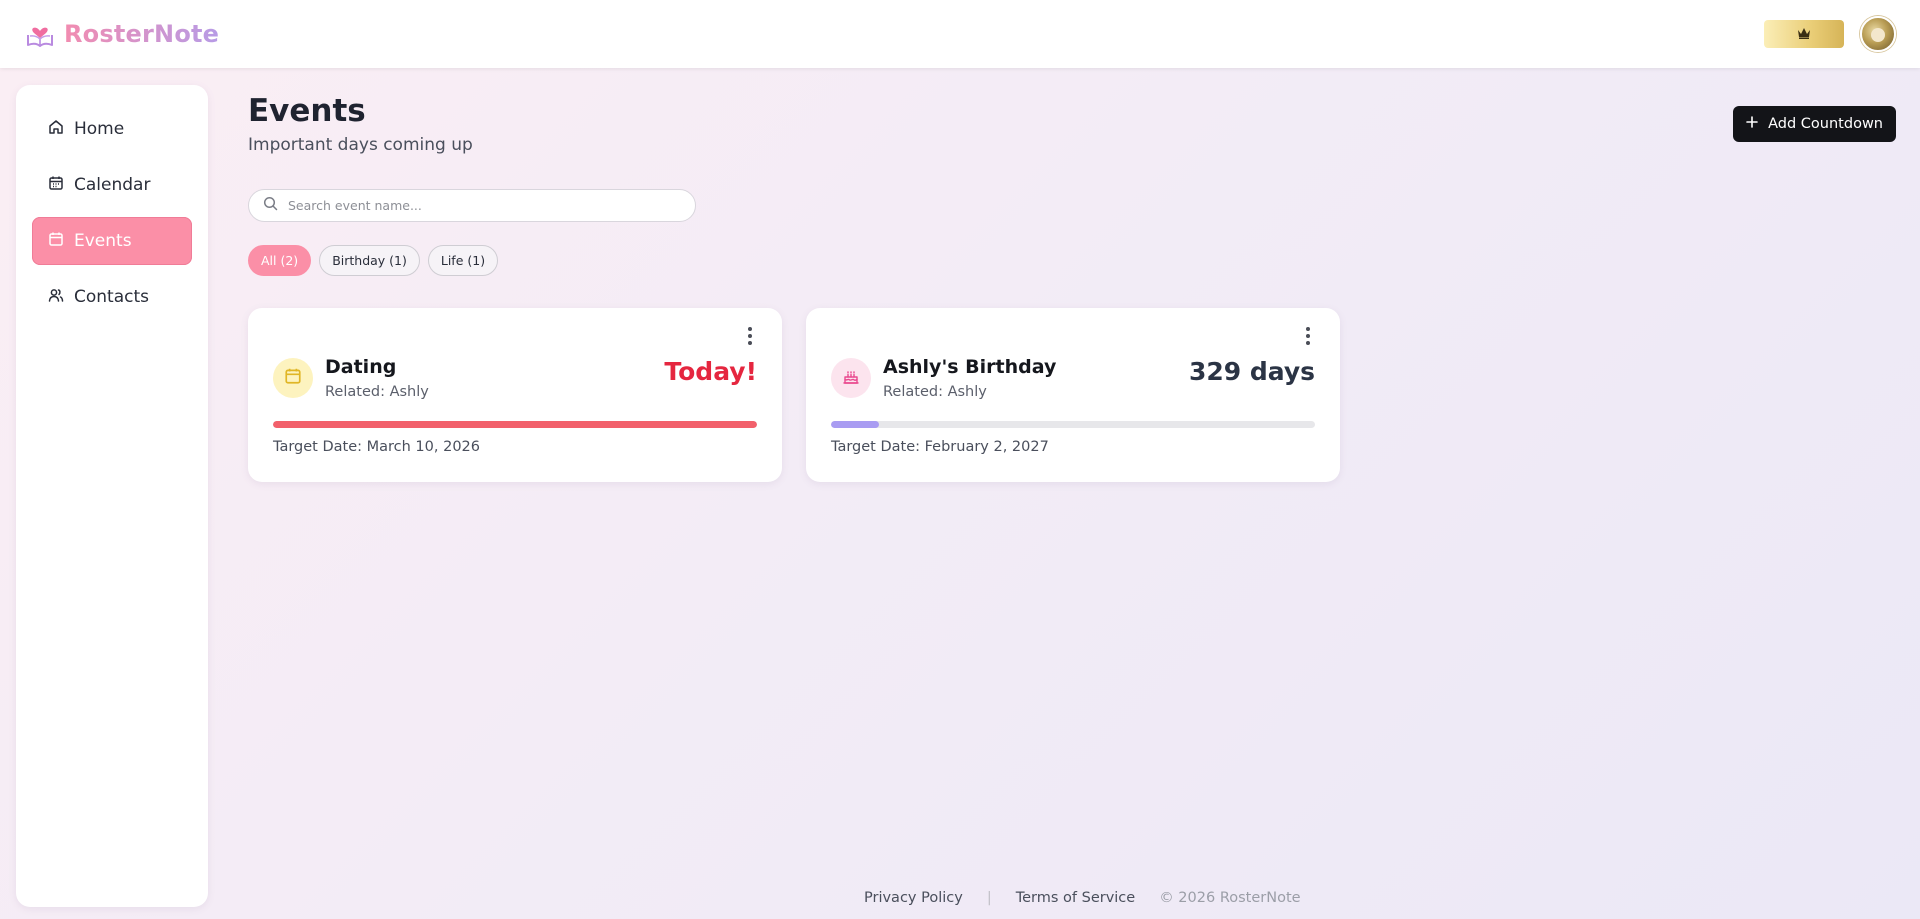 This screenshot has height=919, width=1920. I want to click on premium-button, so click(1804, 34).